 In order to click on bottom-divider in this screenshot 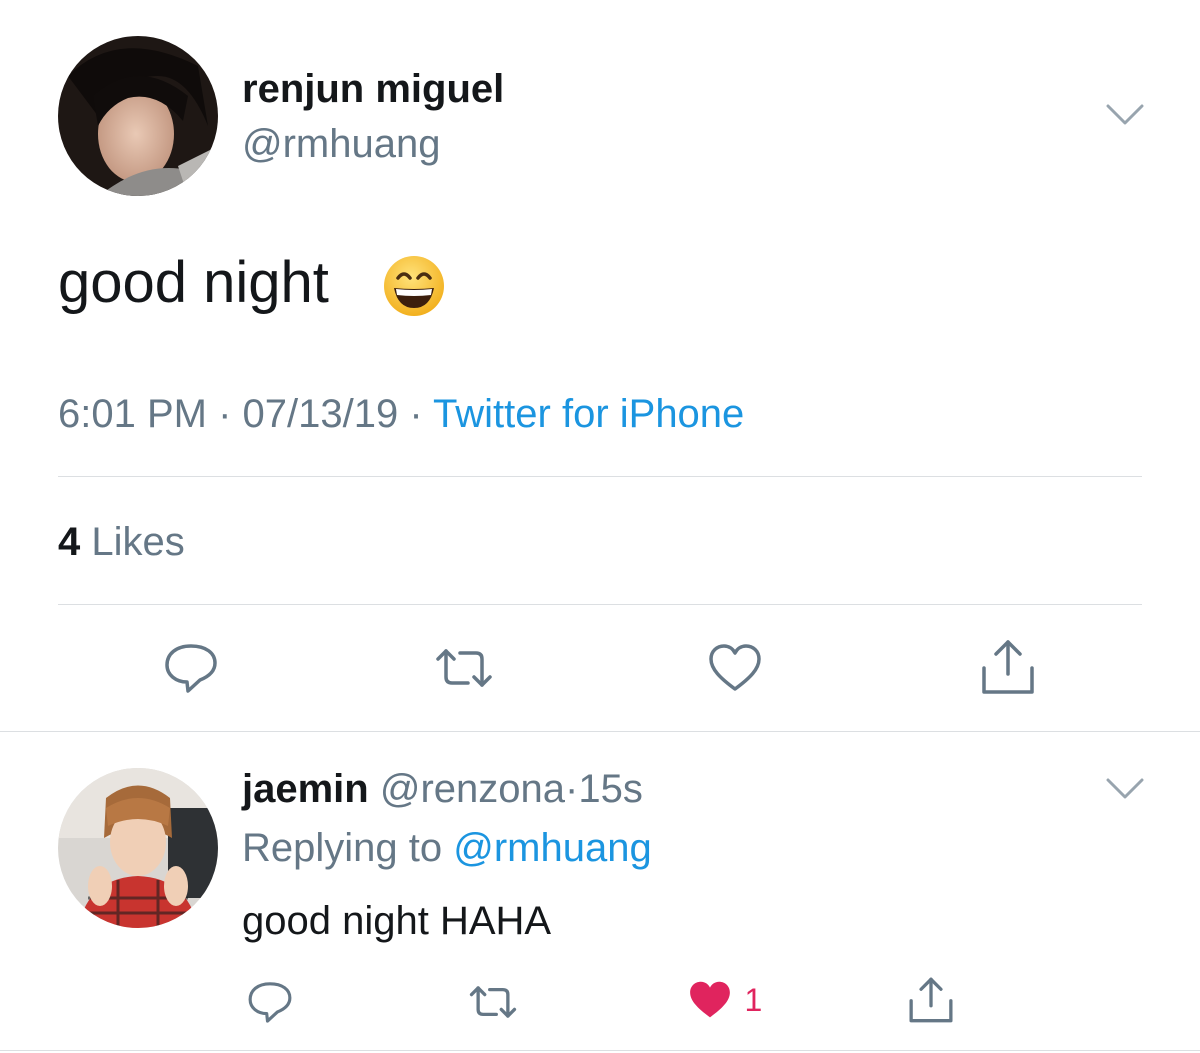, I will do `click(600, 1050)`.